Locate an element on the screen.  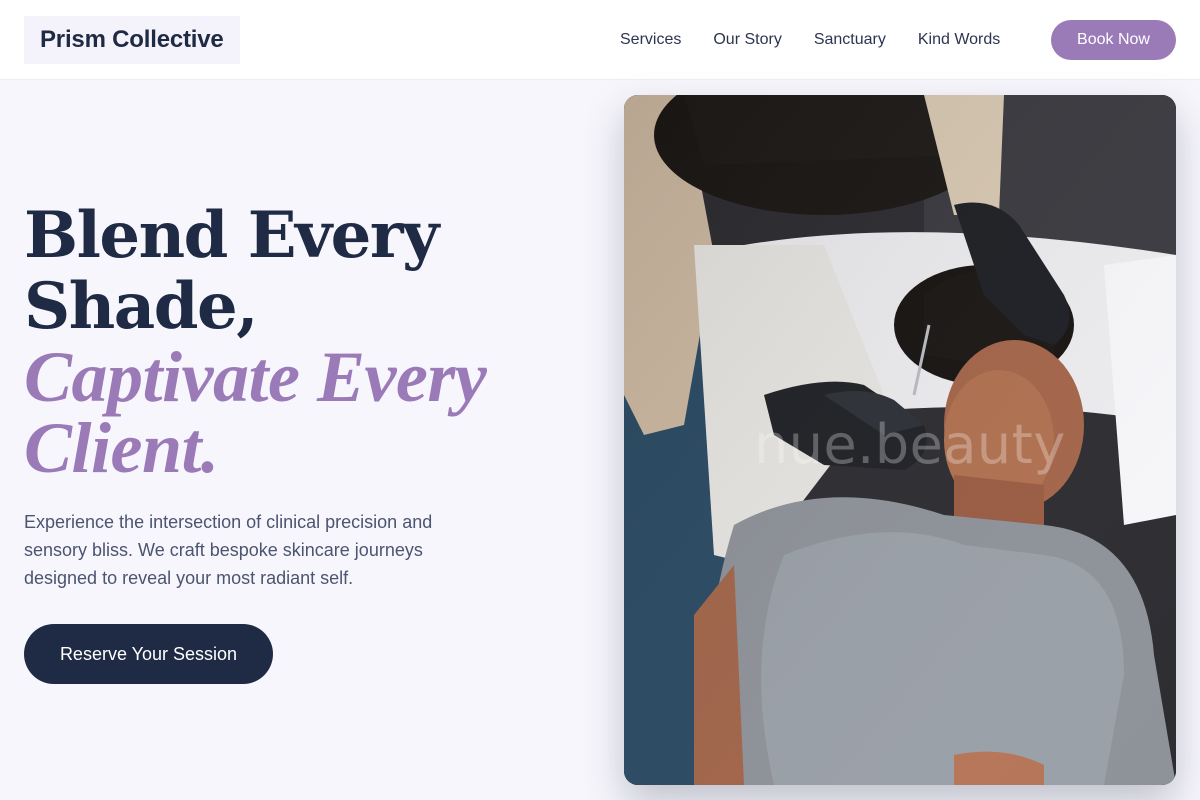
main-nav: Services Our Story Sanctuary Kind Words is located at coordinates (810, 40).